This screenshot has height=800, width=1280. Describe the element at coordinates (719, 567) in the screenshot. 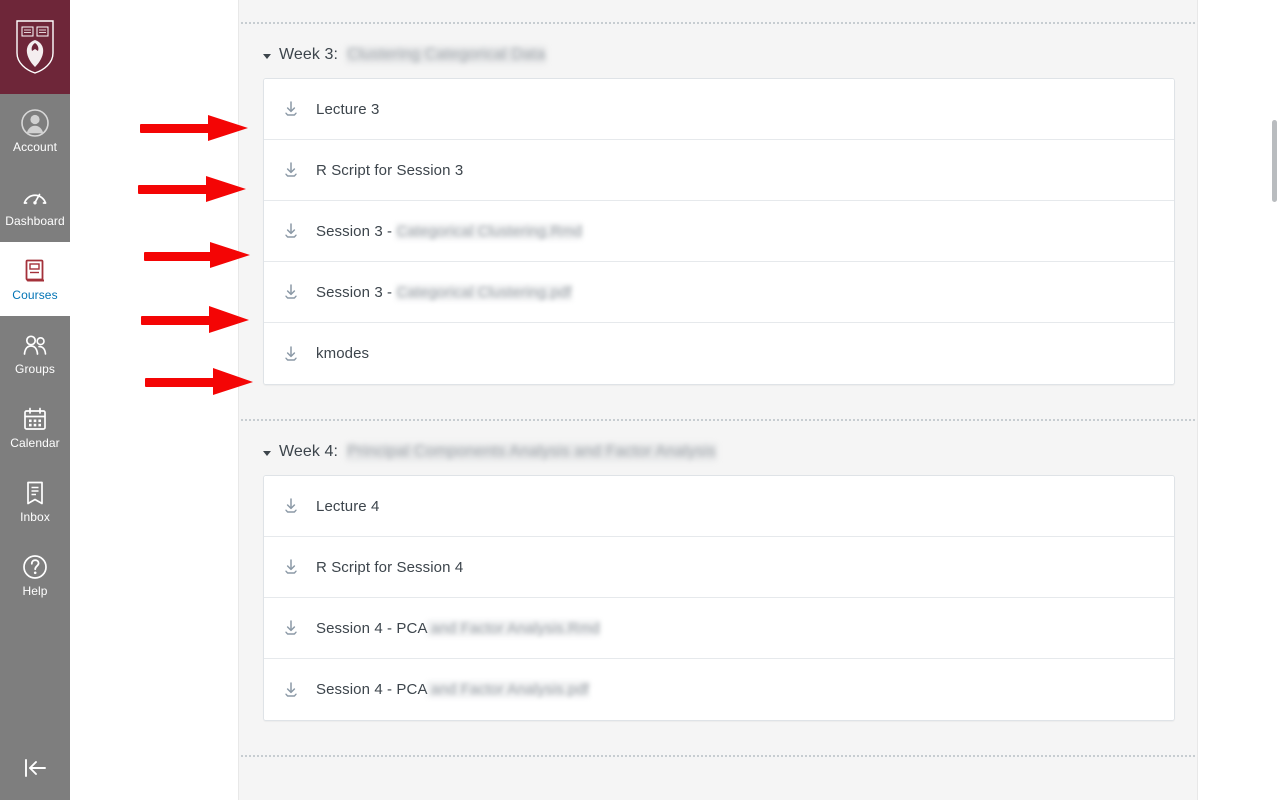

I see `module-item-row: R Script for Session 4` at that location.